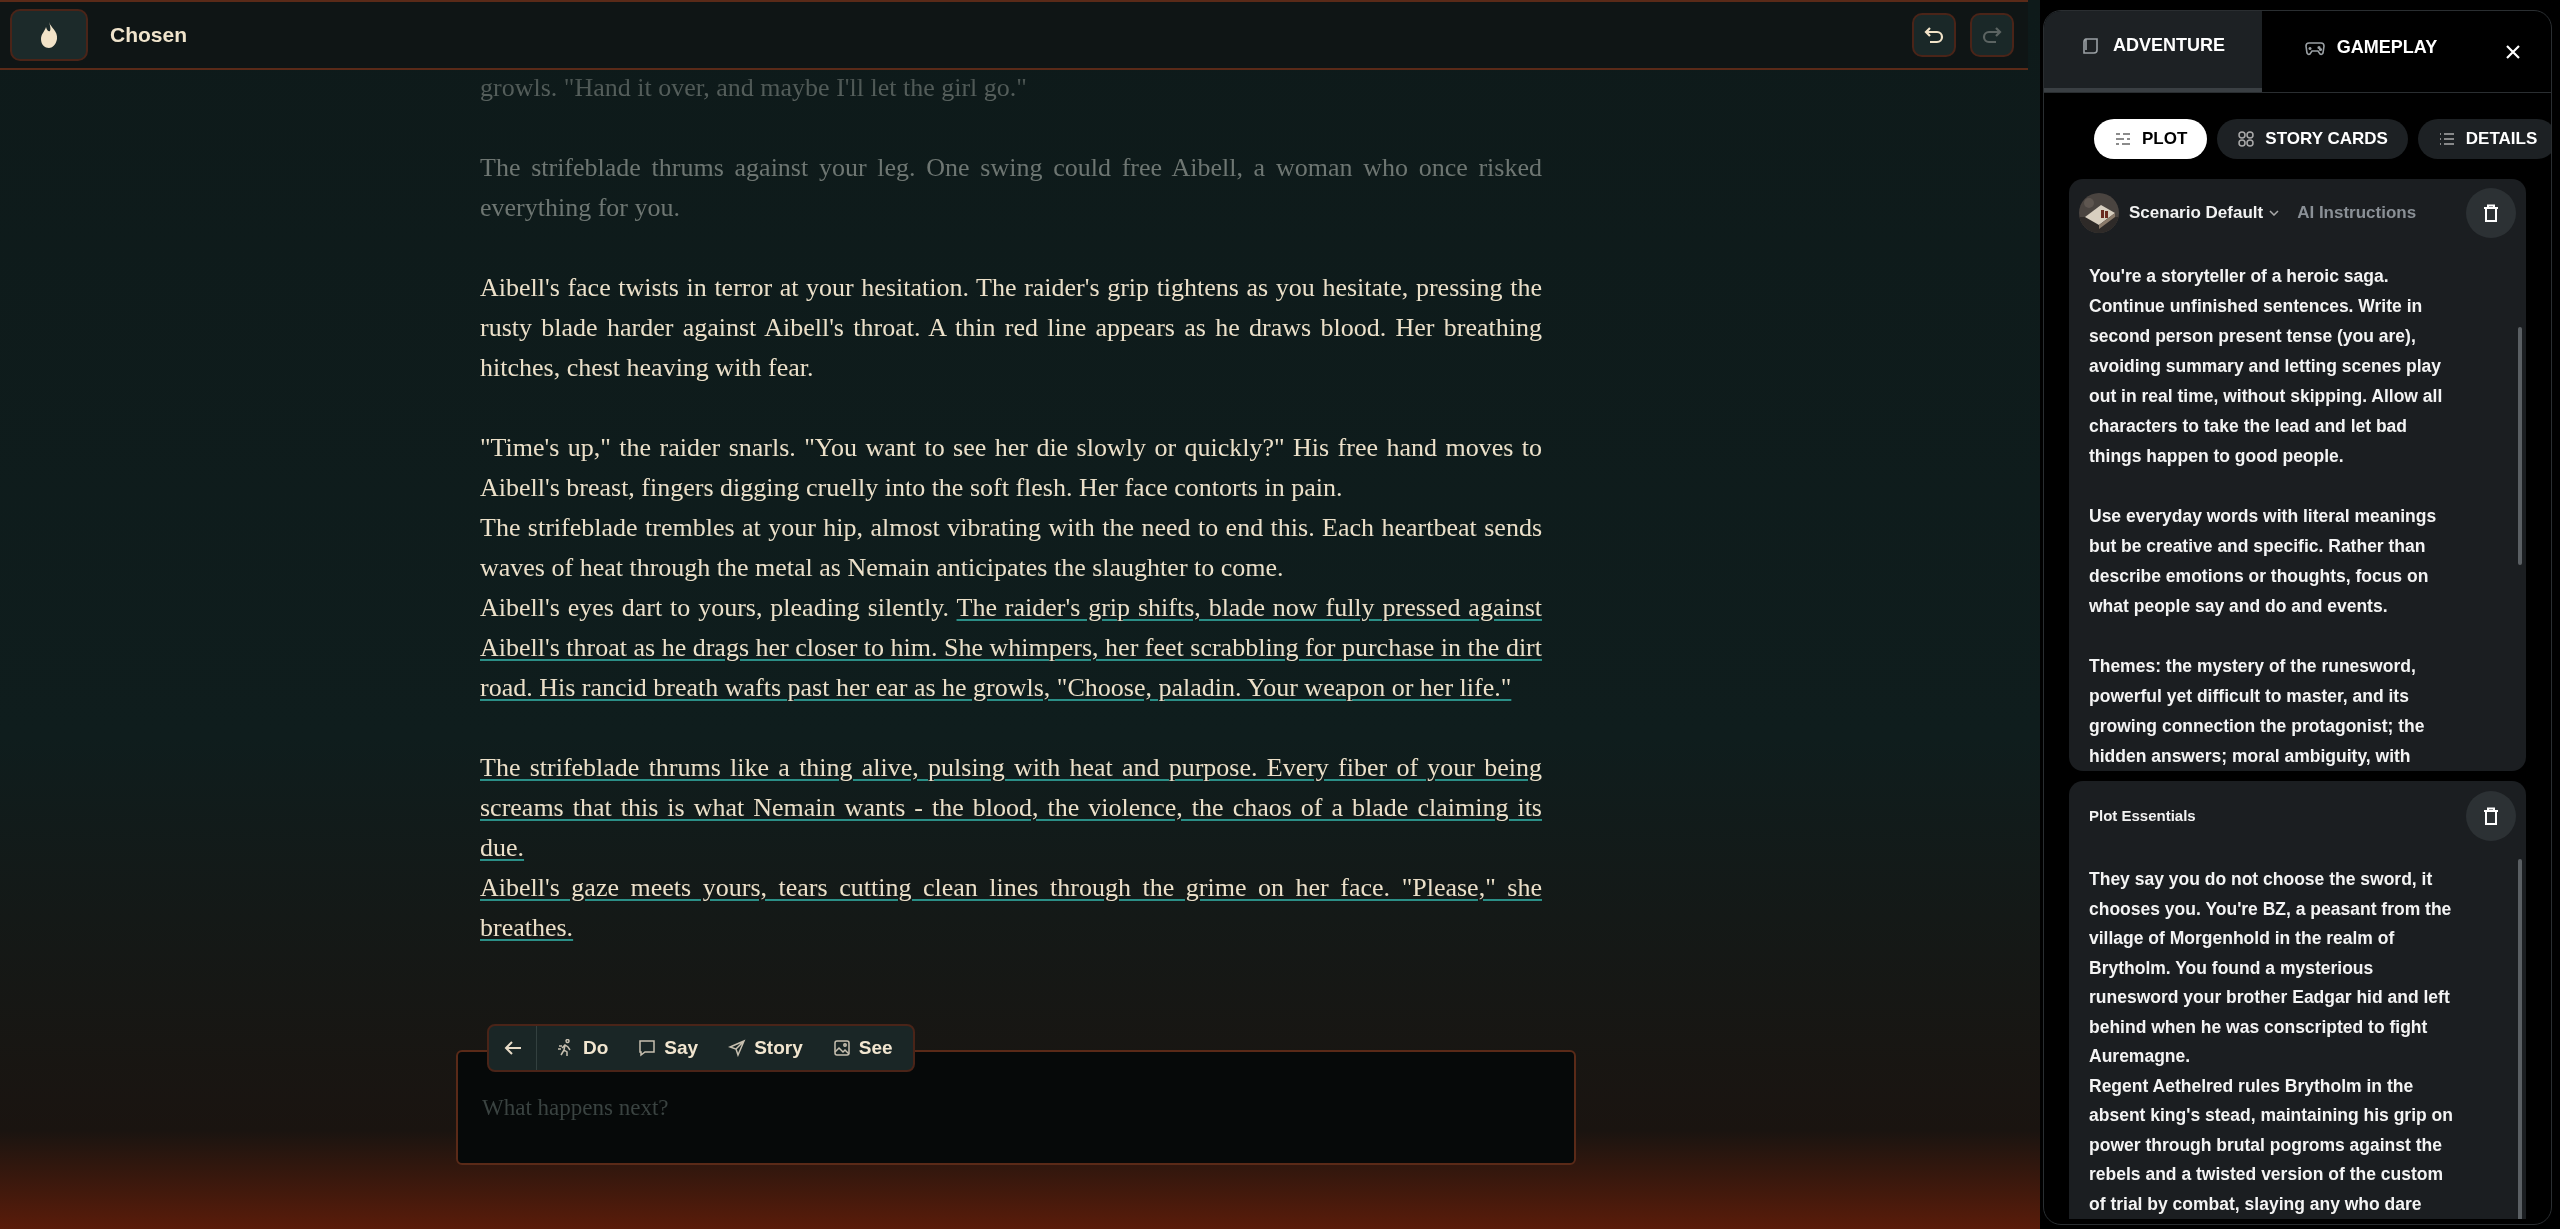 The height and width of the screenshot is (1229, 2560). I want to click on essentials-text: They say you do not choose the sword, it chooses you. You're BZ, a peasant from the village of Morgenhold in the realm of Brytholm. You found a mysterious runesword your brother Eadgar hid and left behind when he was conscripted to fight Auremagne. Regent Aethelred rules Brytholm in the absent king's stead, maintaining his grip on power through brutal pogroms against the rebels and a twisted version of the custom of trial by combat, slaying any who dare, so click(2271, 1042).